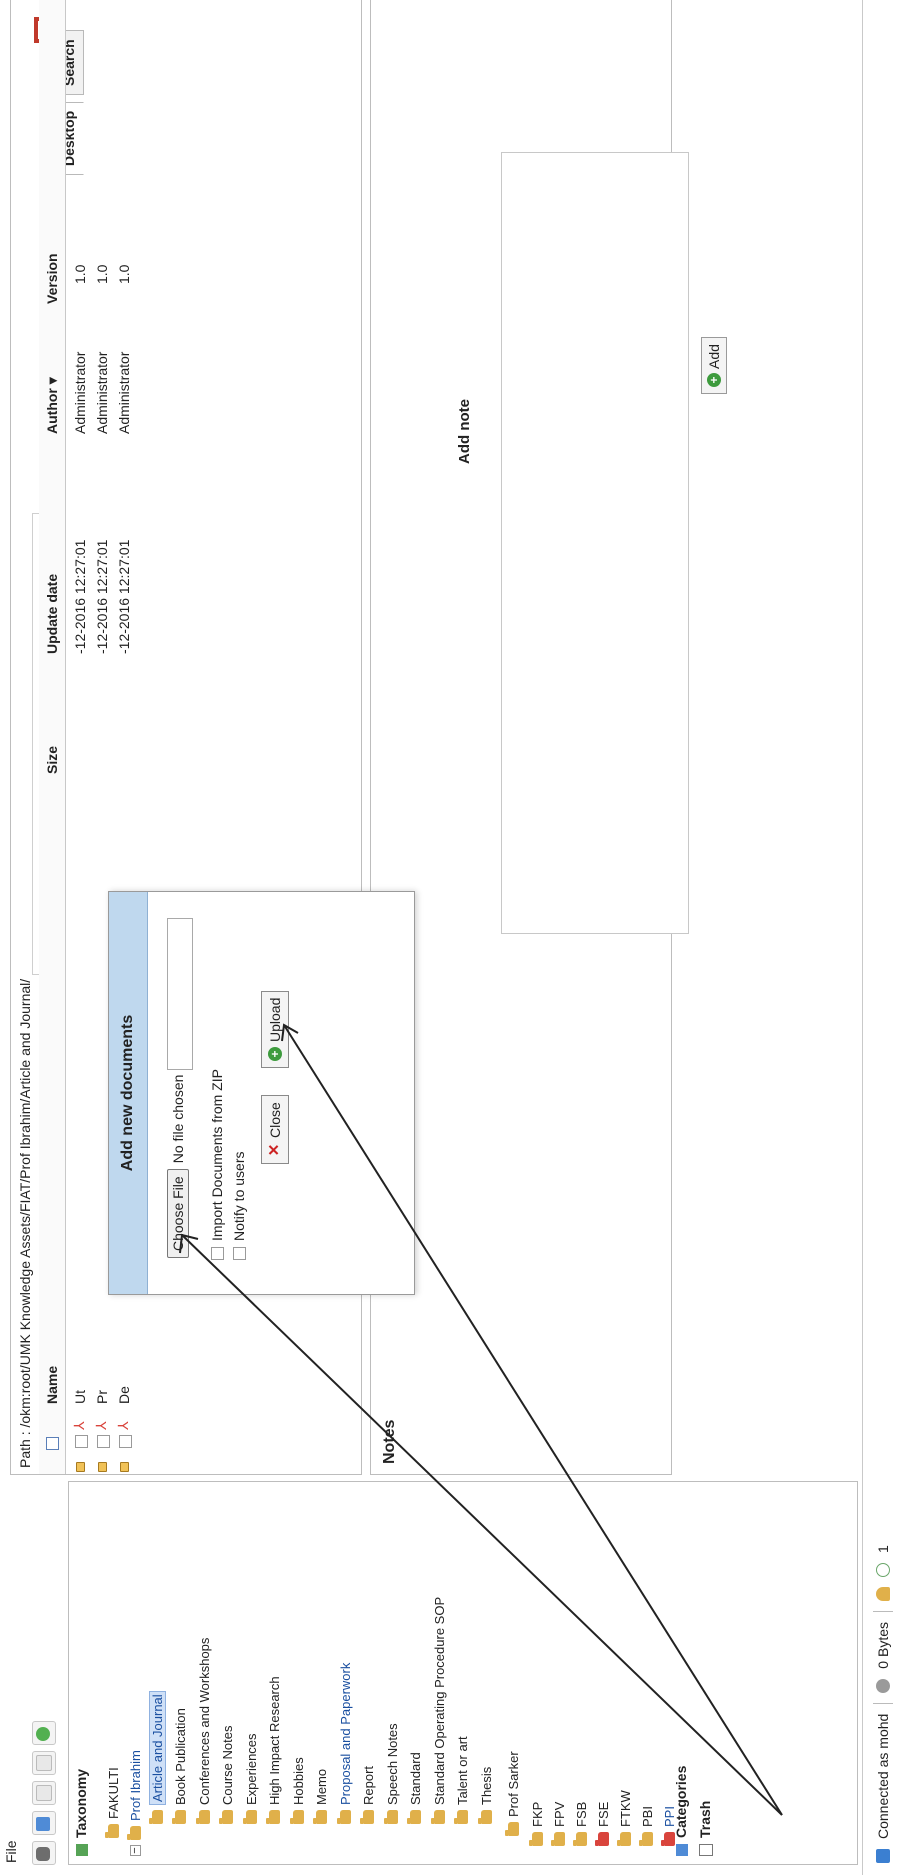 The image size is (908, 1875). Describe the element at coordinates (883, 1856) in the screenshot. I see `connection-icon` at that location.